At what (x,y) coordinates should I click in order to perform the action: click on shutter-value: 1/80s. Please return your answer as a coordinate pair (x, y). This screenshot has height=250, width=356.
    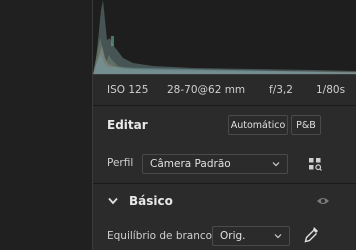
    Looking at the image, I should click on (331, 90).